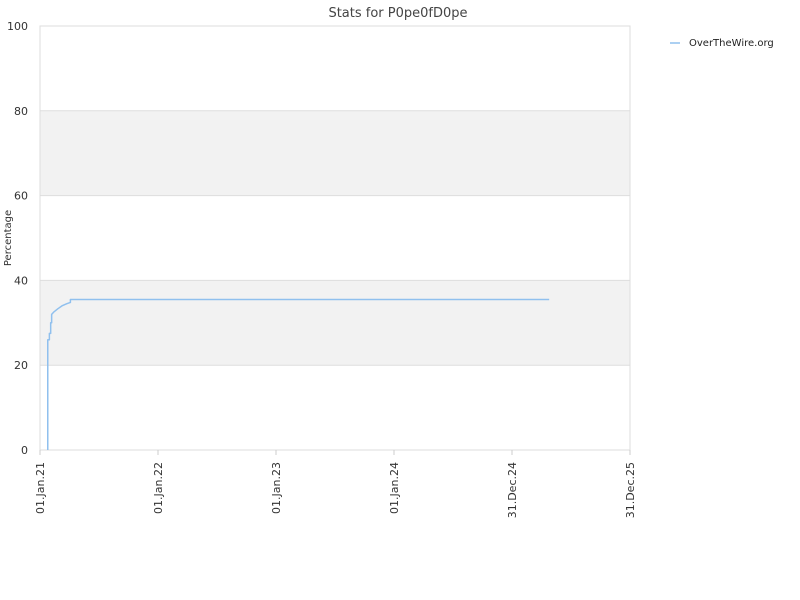 This screenshot has height=600, width=800. Describe the element at coordinates (731, 43) in the screenshot. I see `legend-label: OverTheWire.org` at that location.